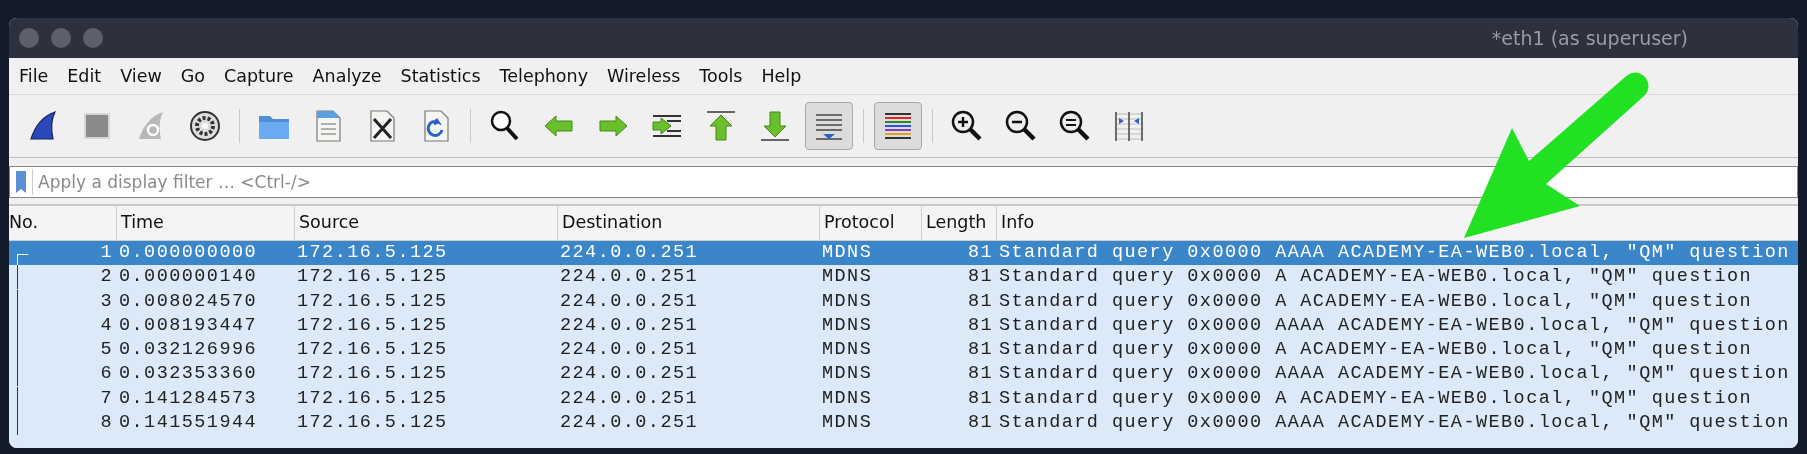 This screenshot has width=1807, height=454. What do you see at coordinates (544, 76) in the screenshot?
I see `menu-item: Telephony` at bounding box center [544, 76].